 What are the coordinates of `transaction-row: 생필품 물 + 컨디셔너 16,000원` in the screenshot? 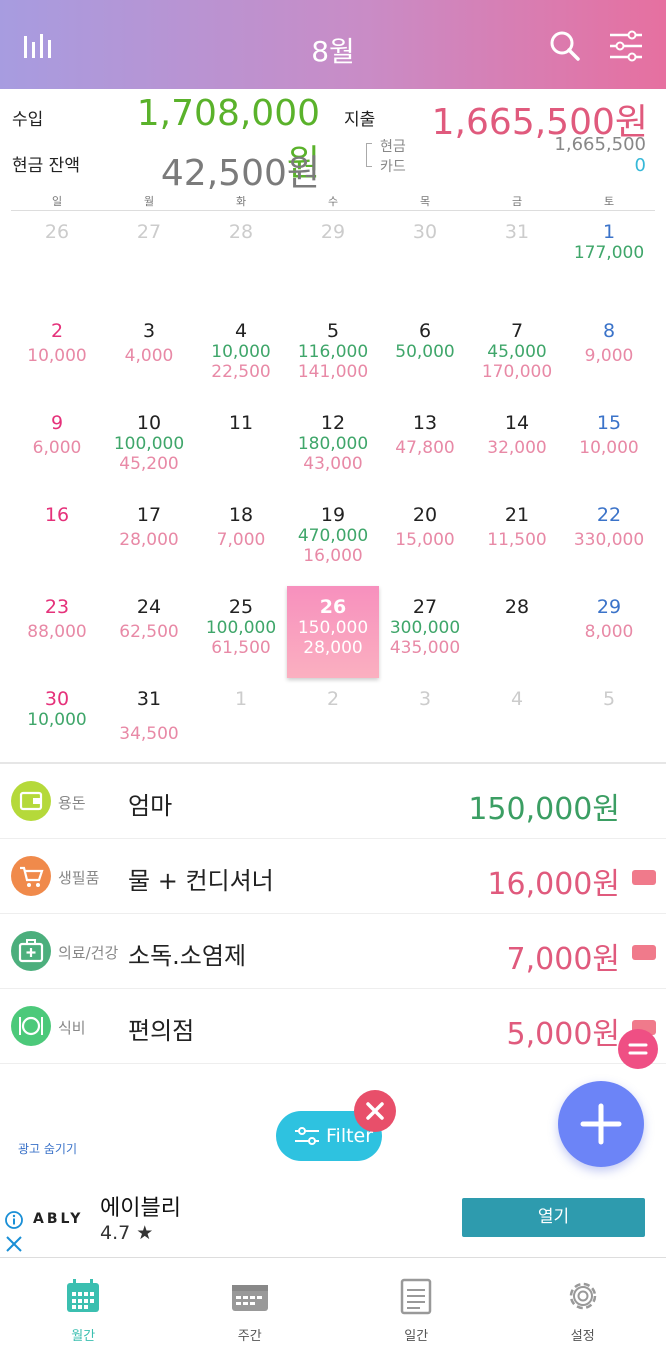 It's located at (333, 876).